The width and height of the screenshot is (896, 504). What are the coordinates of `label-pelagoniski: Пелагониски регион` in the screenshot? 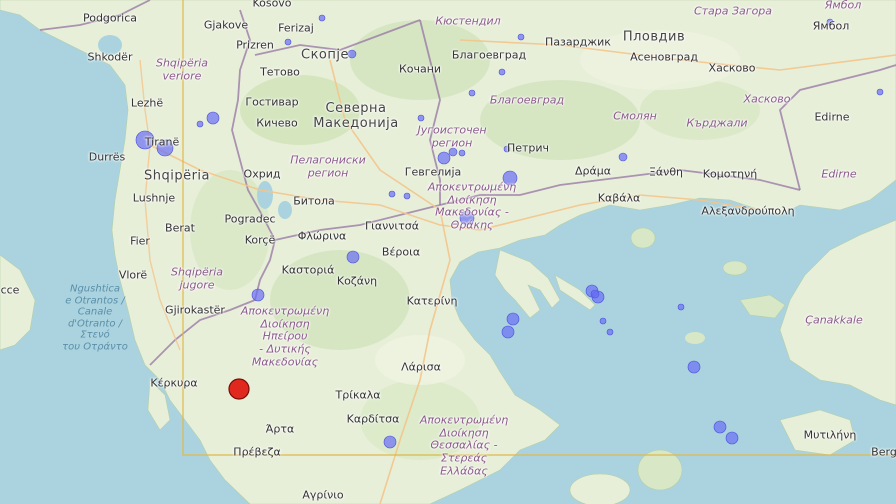 It's located at (328, 166).